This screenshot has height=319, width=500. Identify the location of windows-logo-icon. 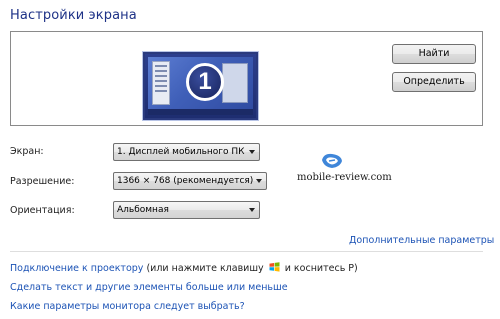
(274, 267).